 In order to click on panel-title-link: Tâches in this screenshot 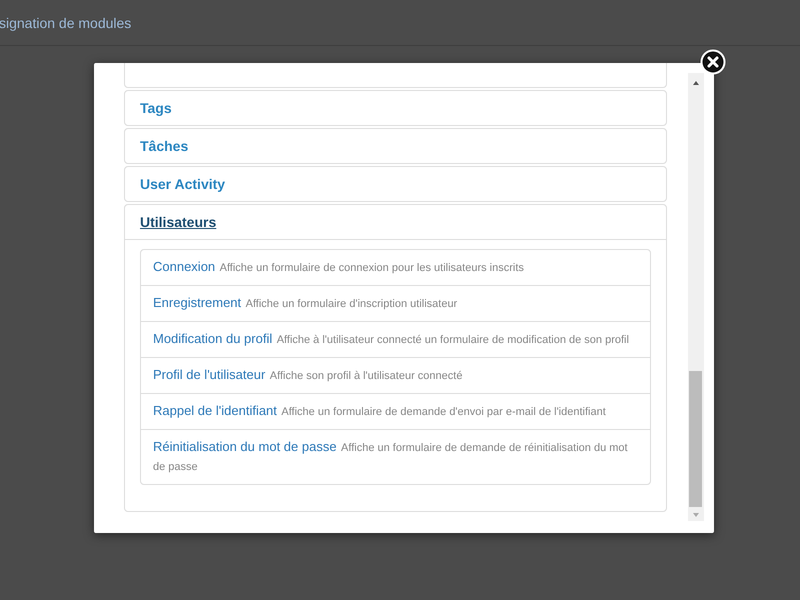, I will do `click(164, 146)`.